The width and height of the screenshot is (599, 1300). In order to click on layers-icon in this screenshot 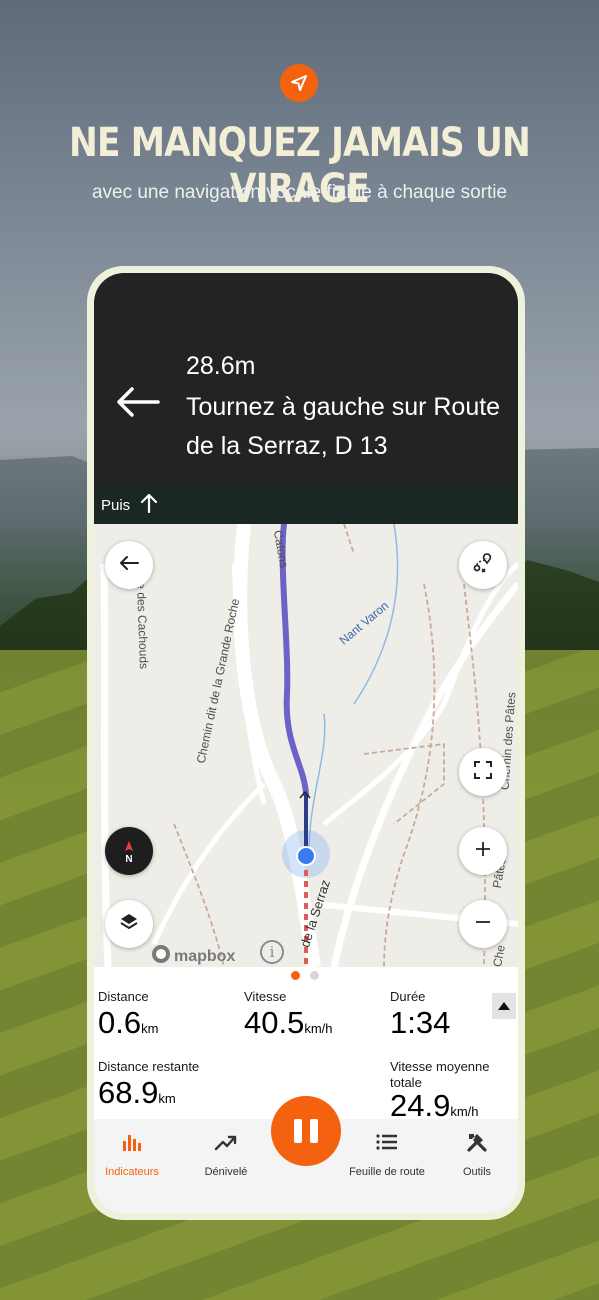, I will do `click(129, 924)`.